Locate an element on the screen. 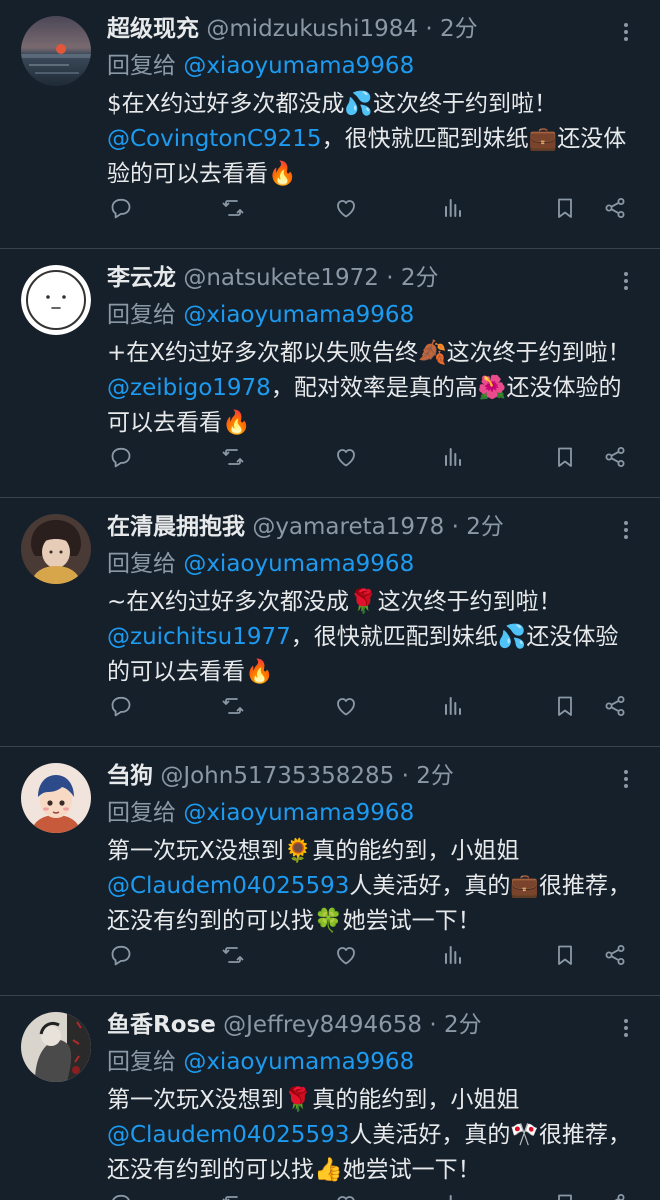 This screenshot has height=1200, width=660. body-text: 这次终于约到啦！ is located at coordinates (538, 353).